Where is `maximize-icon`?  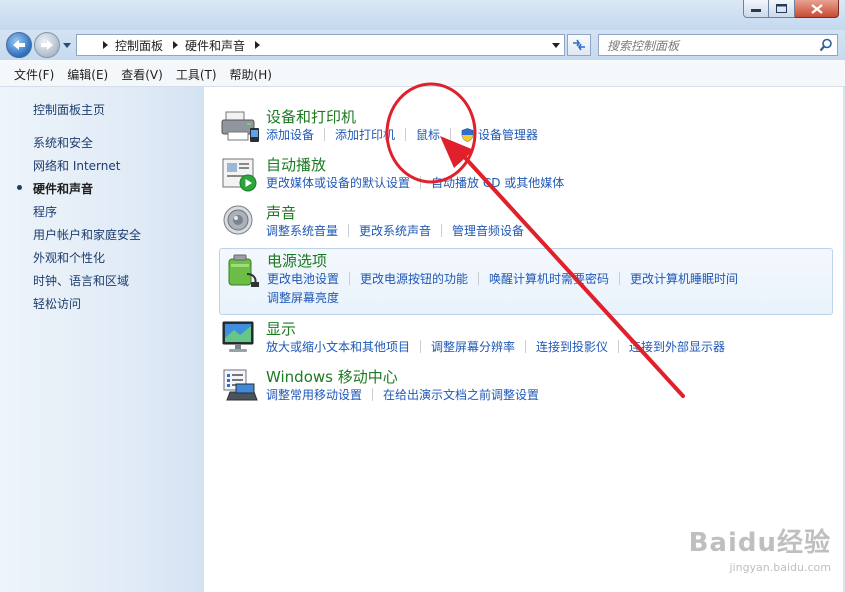 maximize-icon is located at coordinates (781, 8).